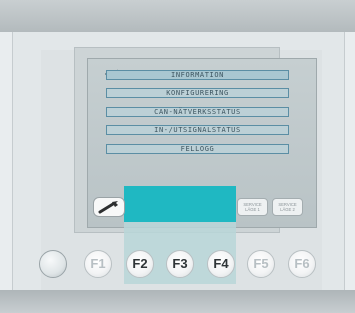 The height and width of the screenshot is (313, 355). I want to click on menu-item-can-natverksstatus: CAN-NÄTVERKSSTATUS, so click(197, 112).